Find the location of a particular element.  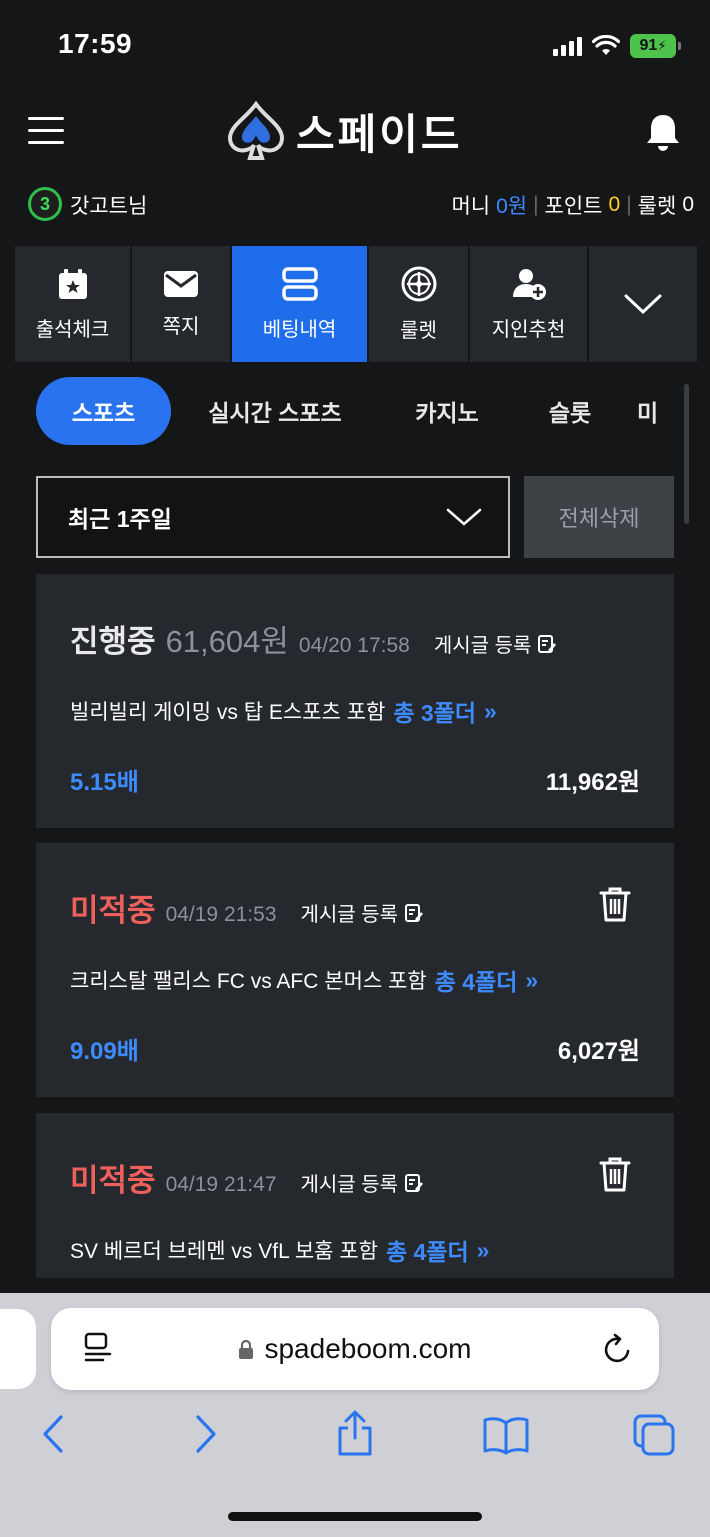

quick-menu-label: 출석체크 is located at coordinates (72, 329).